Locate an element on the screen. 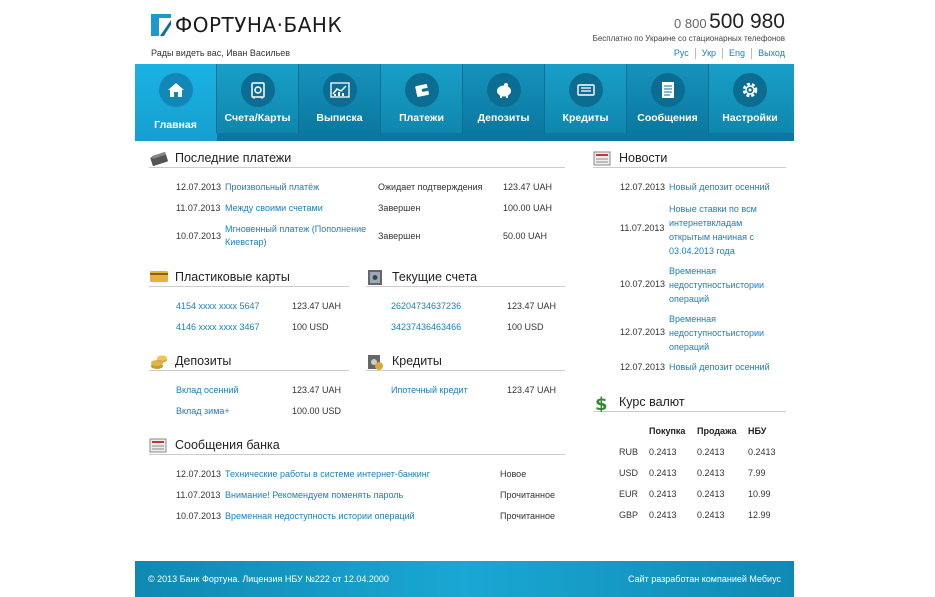 This screenshot has height=597, width=935. nav-label: Платежи is located at coordinates (421, 118).